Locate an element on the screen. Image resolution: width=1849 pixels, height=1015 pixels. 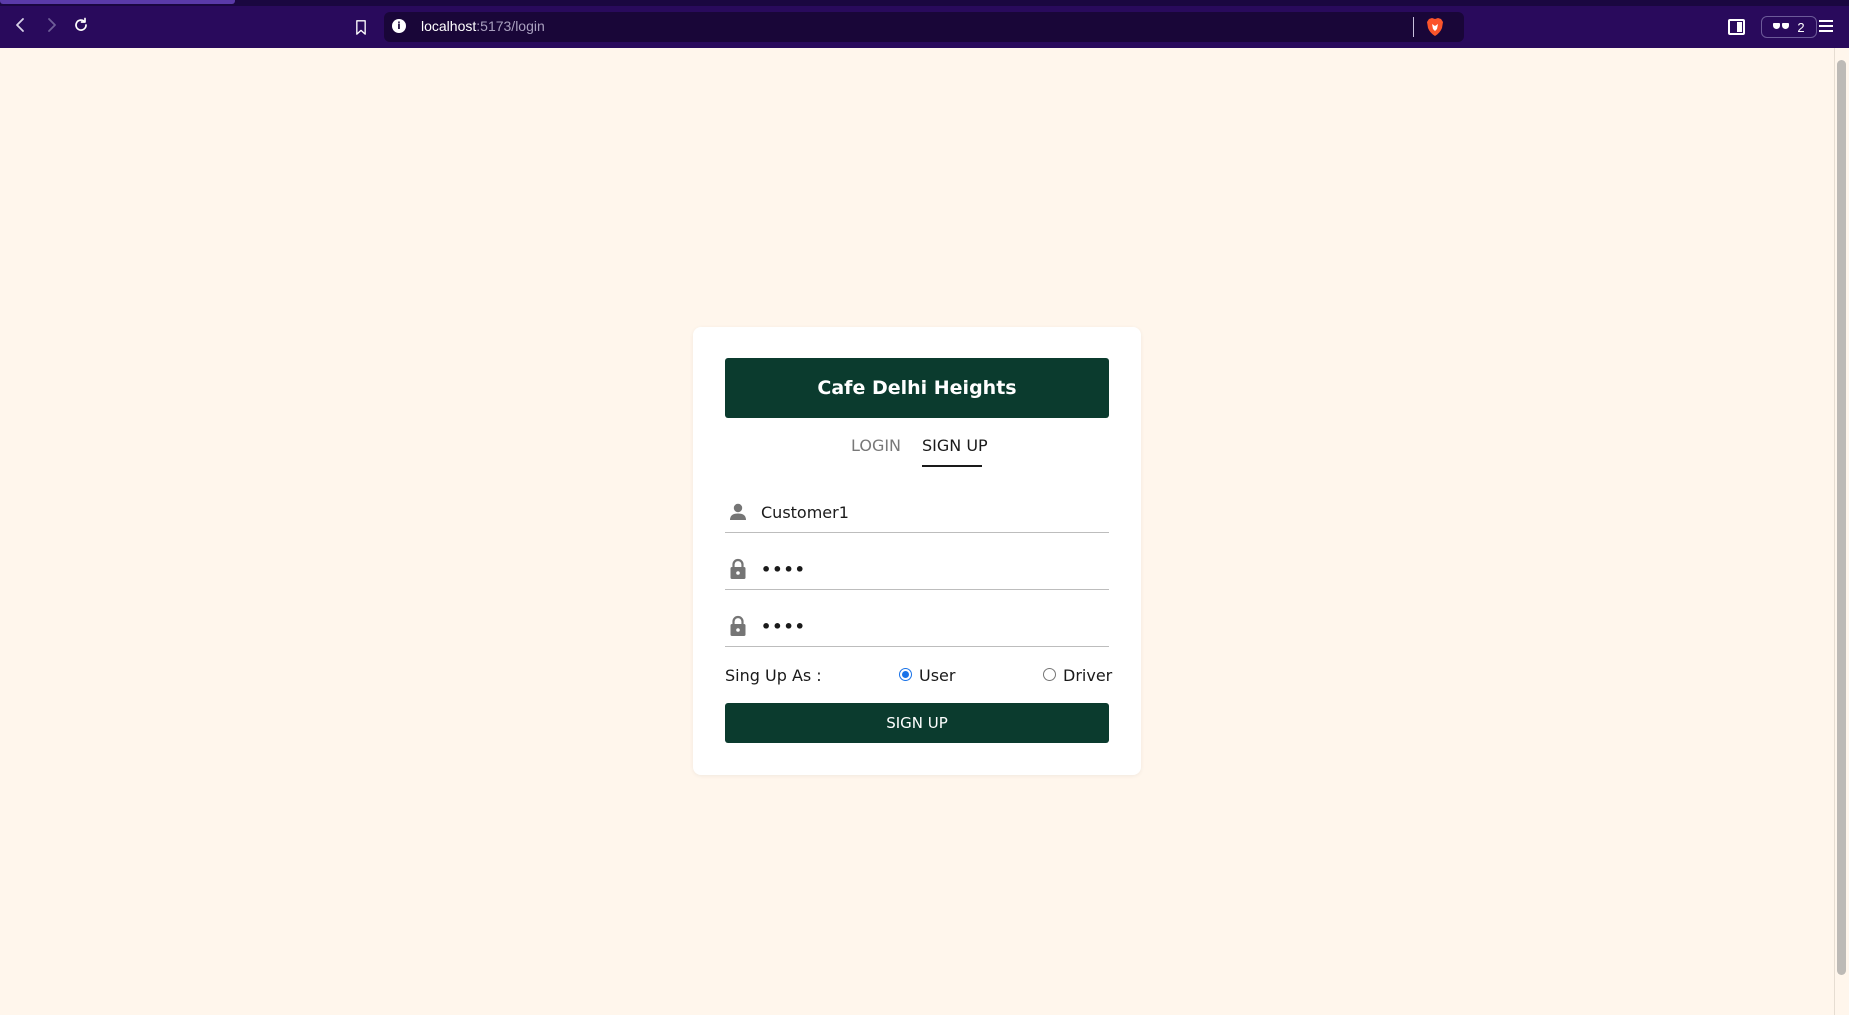
brand-title: Cafe Delhi Heights is located at coordinates (917, 388).